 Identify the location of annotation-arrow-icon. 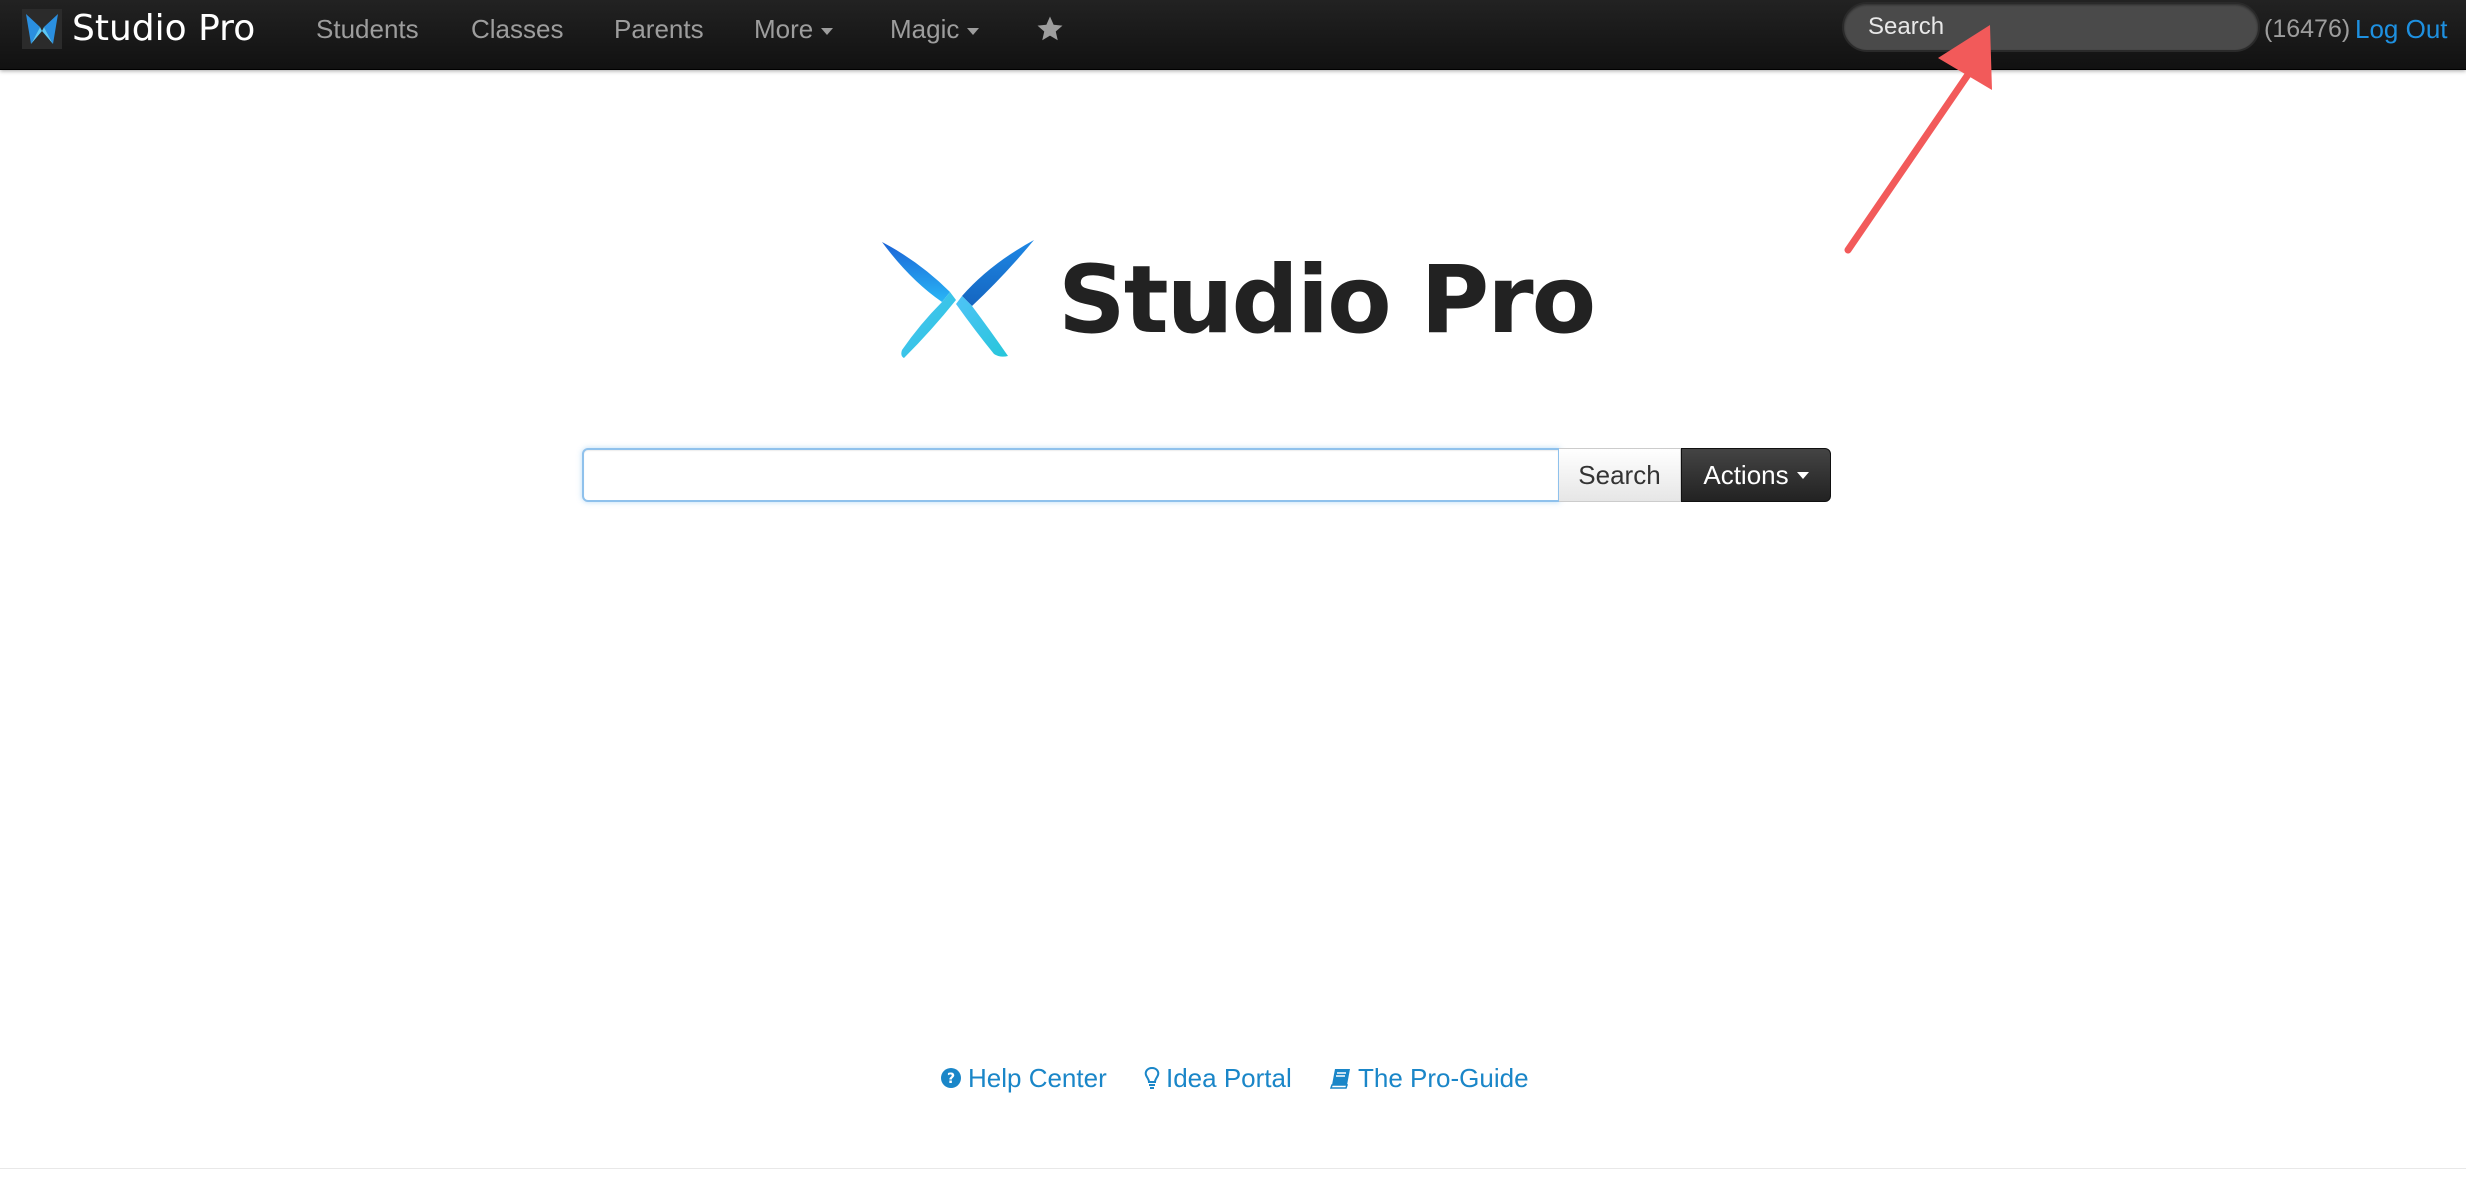
(1918, 139).